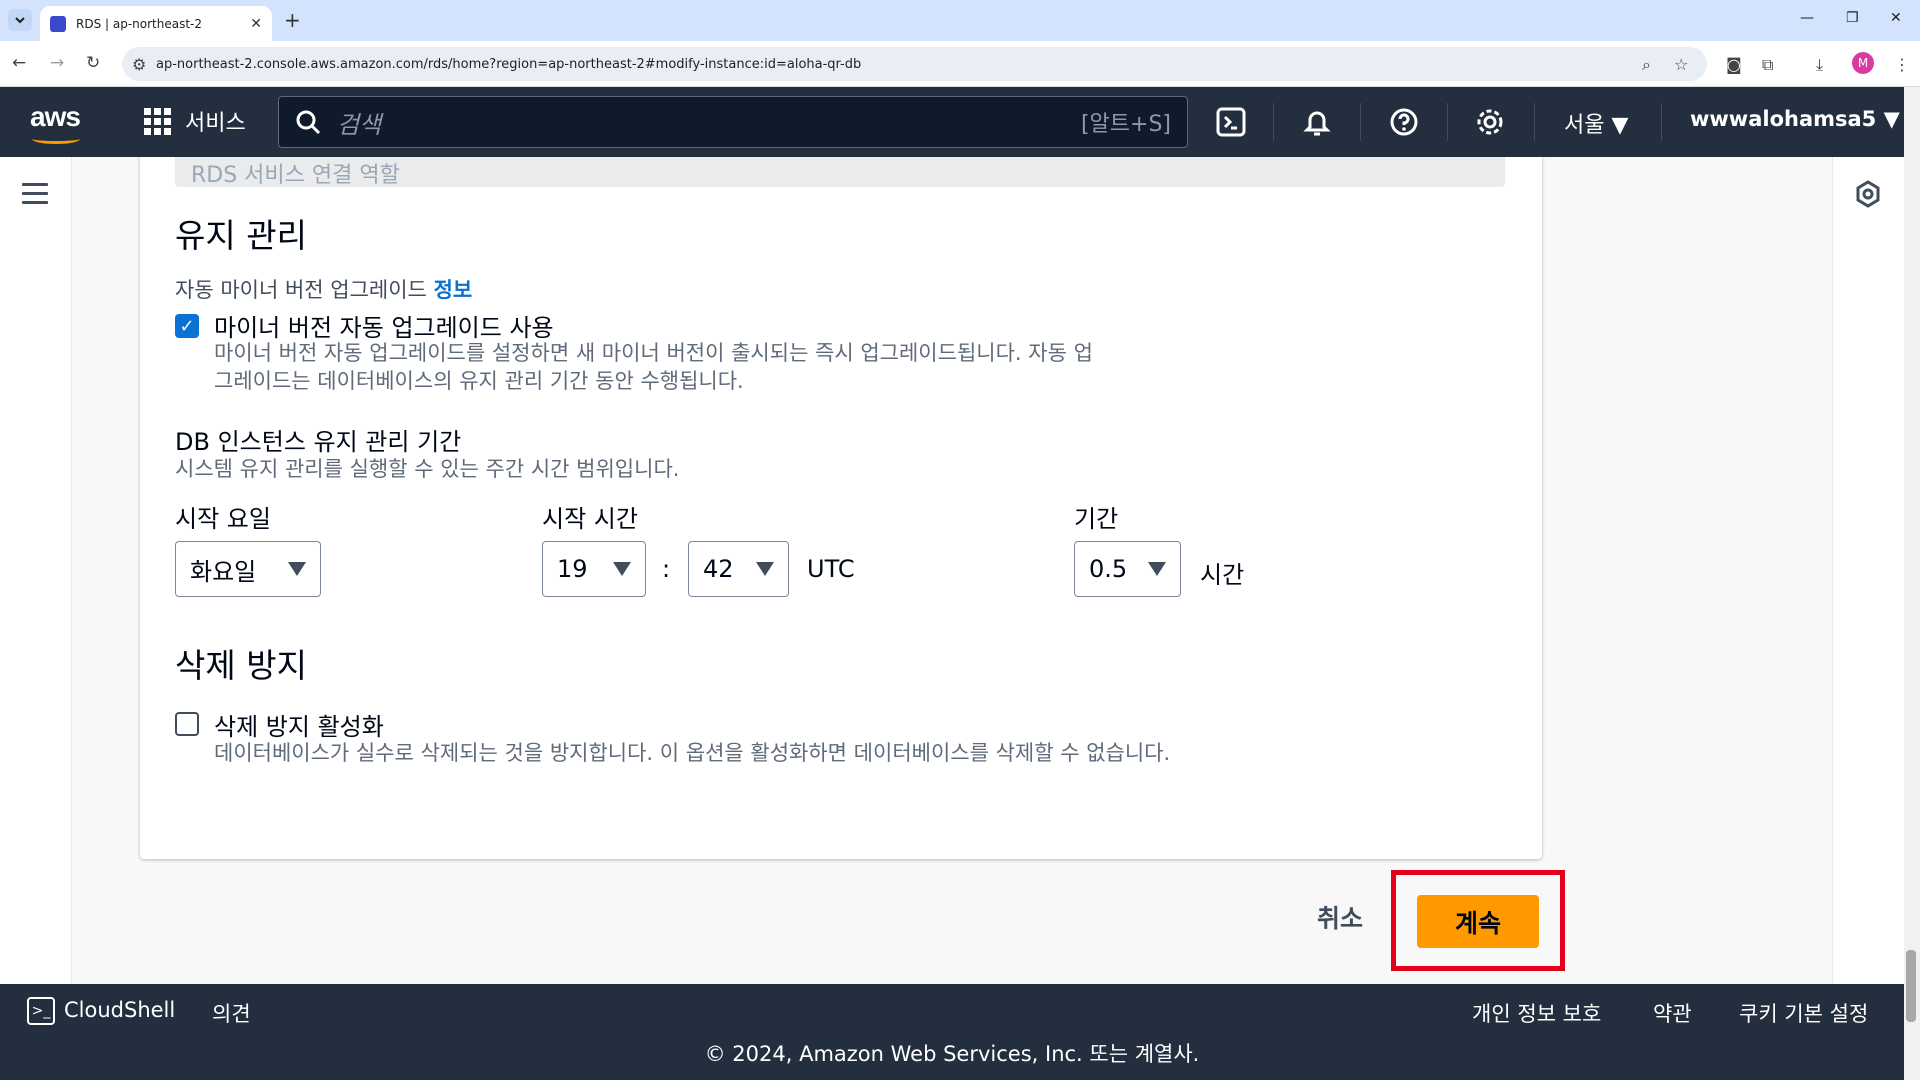 This screenshot has width=1920, height=1080. Describe the element at coordinates (308, 122) in the screenshot. I see `search-icon` at that location.